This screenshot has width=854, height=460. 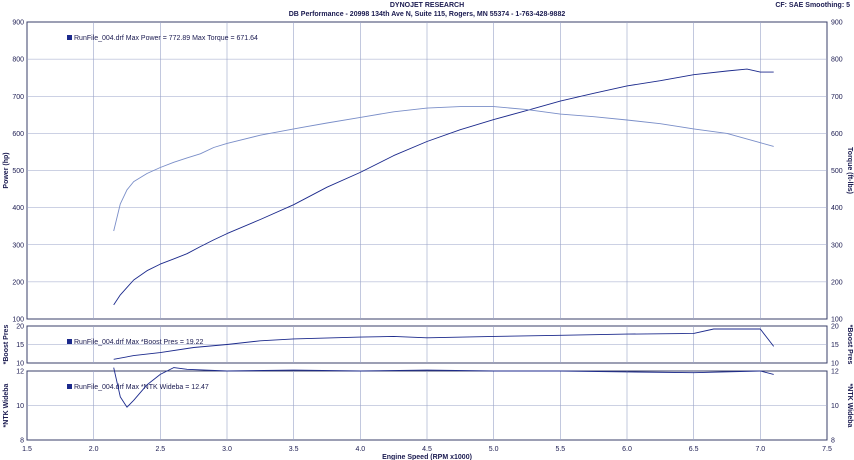 I want to click on y-tick-label: 600, so click(x=18, y=134).